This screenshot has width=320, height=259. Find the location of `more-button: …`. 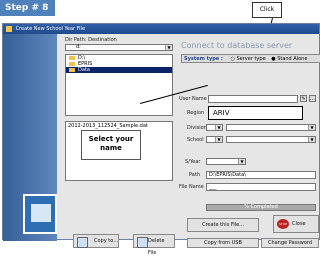

more-button: … is located at coordinates (312, 98).